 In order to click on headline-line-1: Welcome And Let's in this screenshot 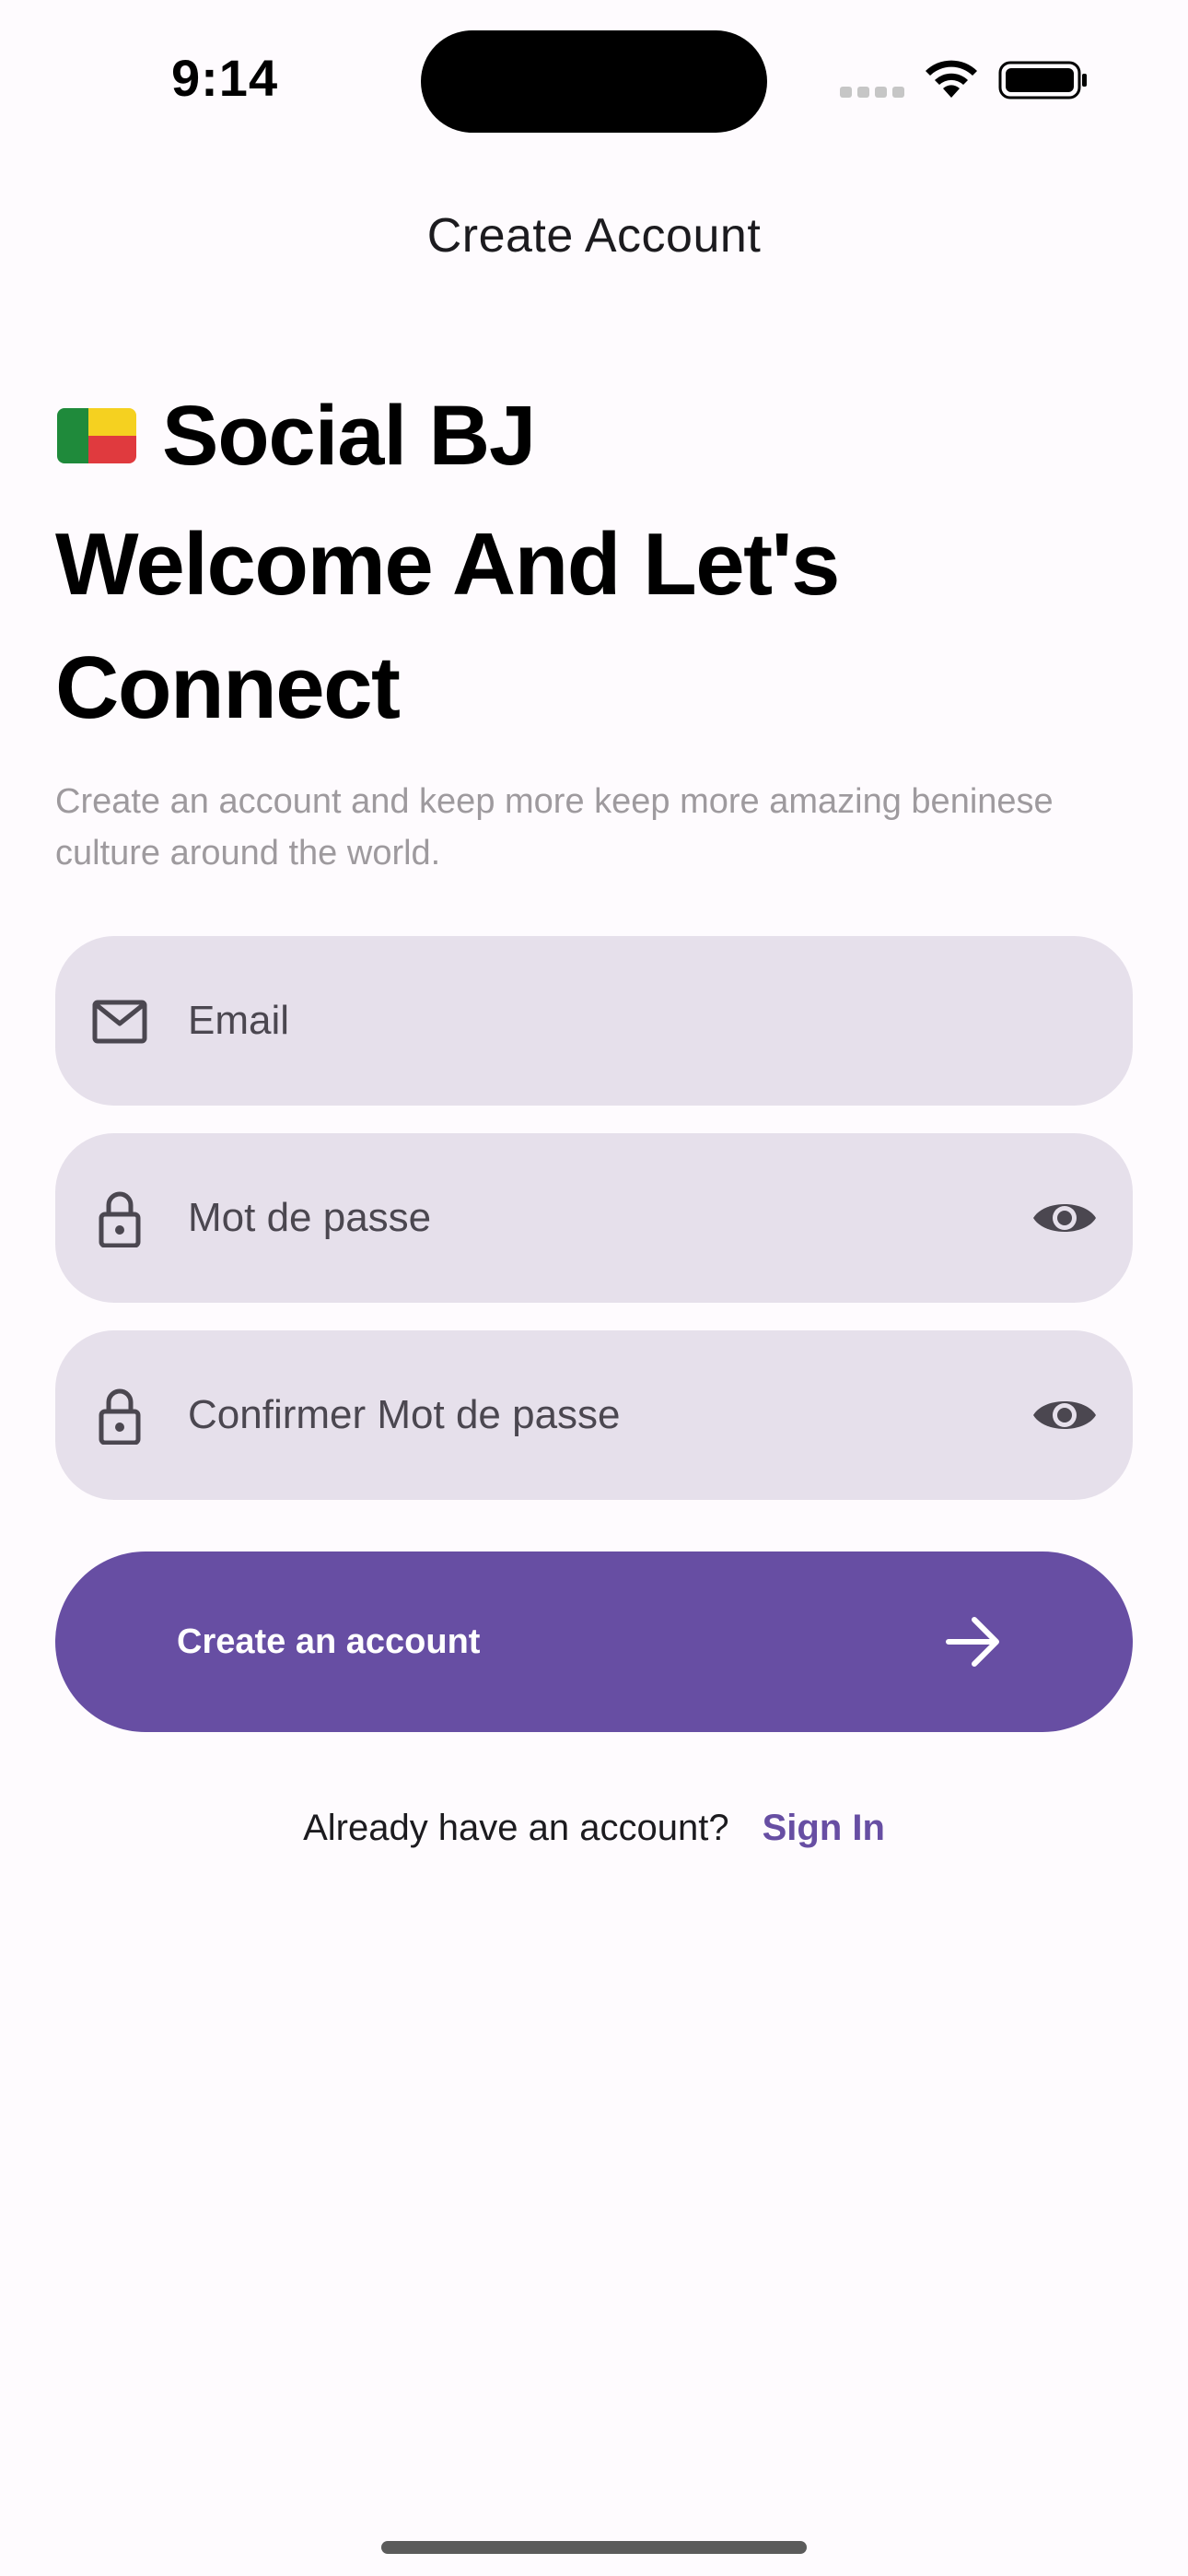, I will do `click(447, 564)`.